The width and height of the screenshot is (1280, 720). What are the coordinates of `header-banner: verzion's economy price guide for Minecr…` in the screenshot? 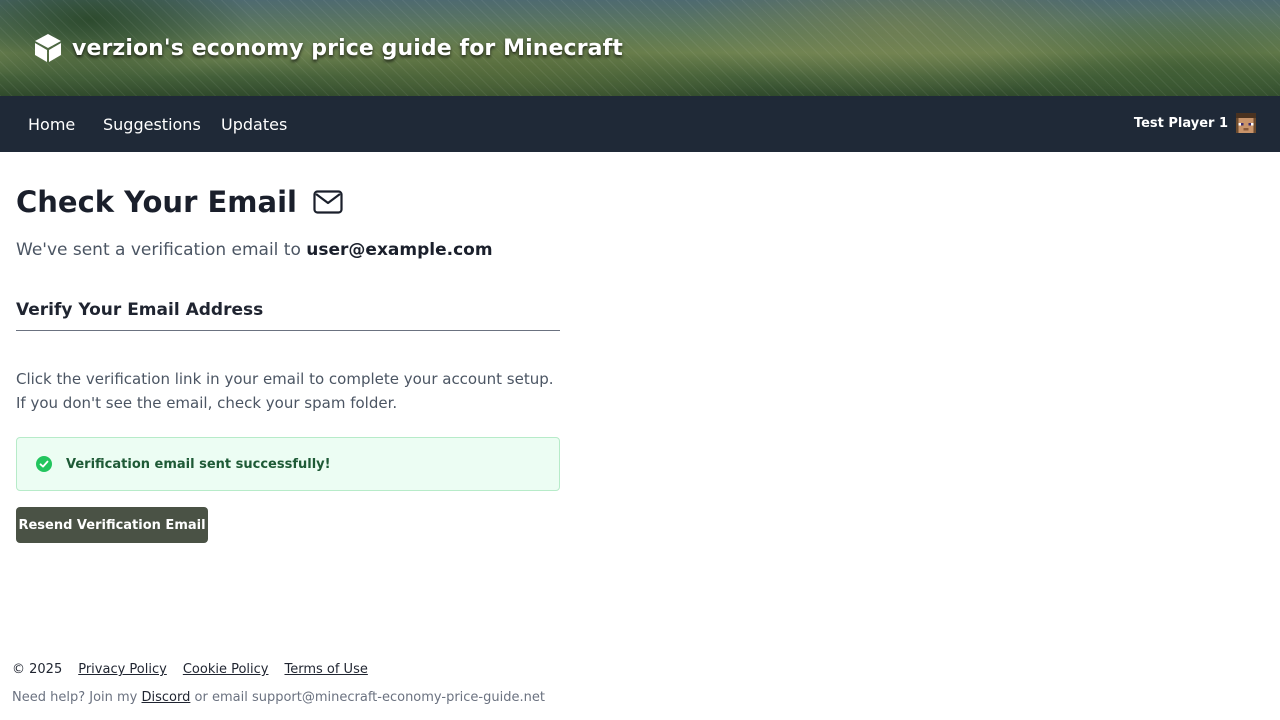 It's located at (640, 48).